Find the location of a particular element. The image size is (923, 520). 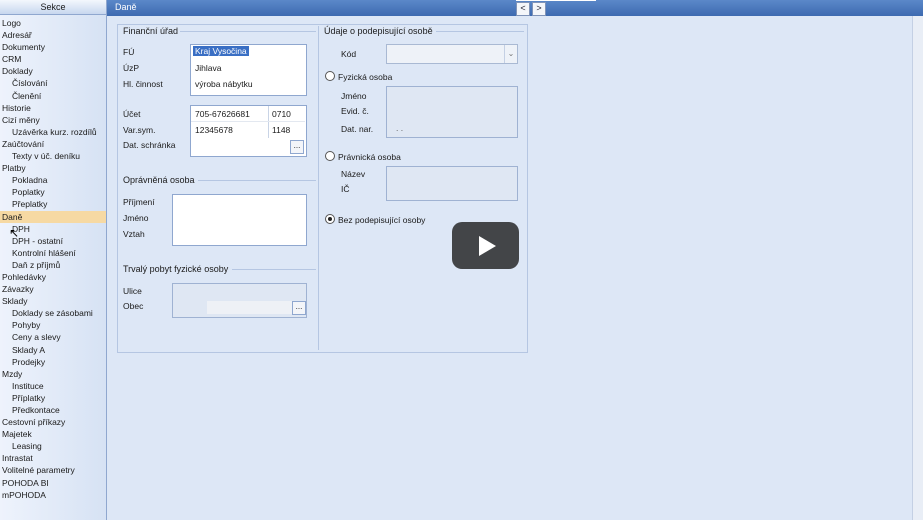

sidebar-item: Logo is located at coordinates (53, 23).